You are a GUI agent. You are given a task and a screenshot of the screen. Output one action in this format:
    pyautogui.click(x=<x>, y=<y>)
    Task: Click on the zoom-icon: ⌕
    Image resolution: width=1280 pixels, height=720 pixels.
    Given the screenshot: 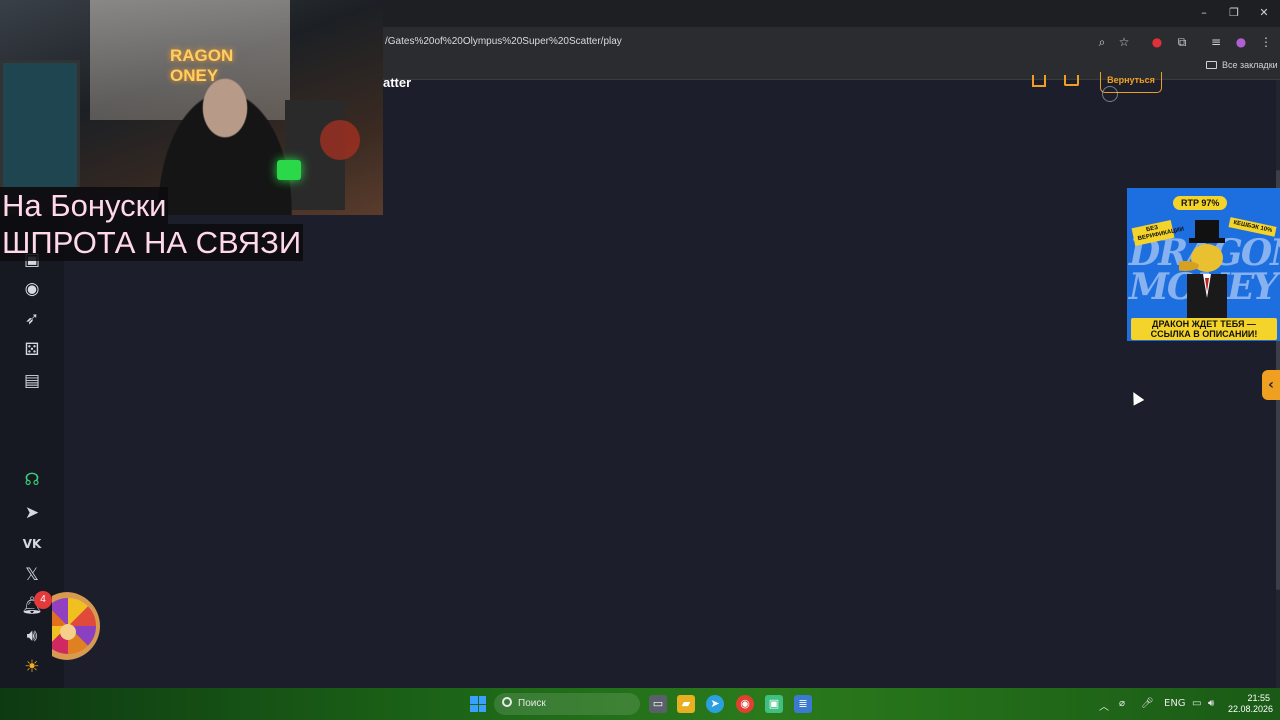 What is the action you would take?
    pyautogui.click(x=1102, y=42)
    